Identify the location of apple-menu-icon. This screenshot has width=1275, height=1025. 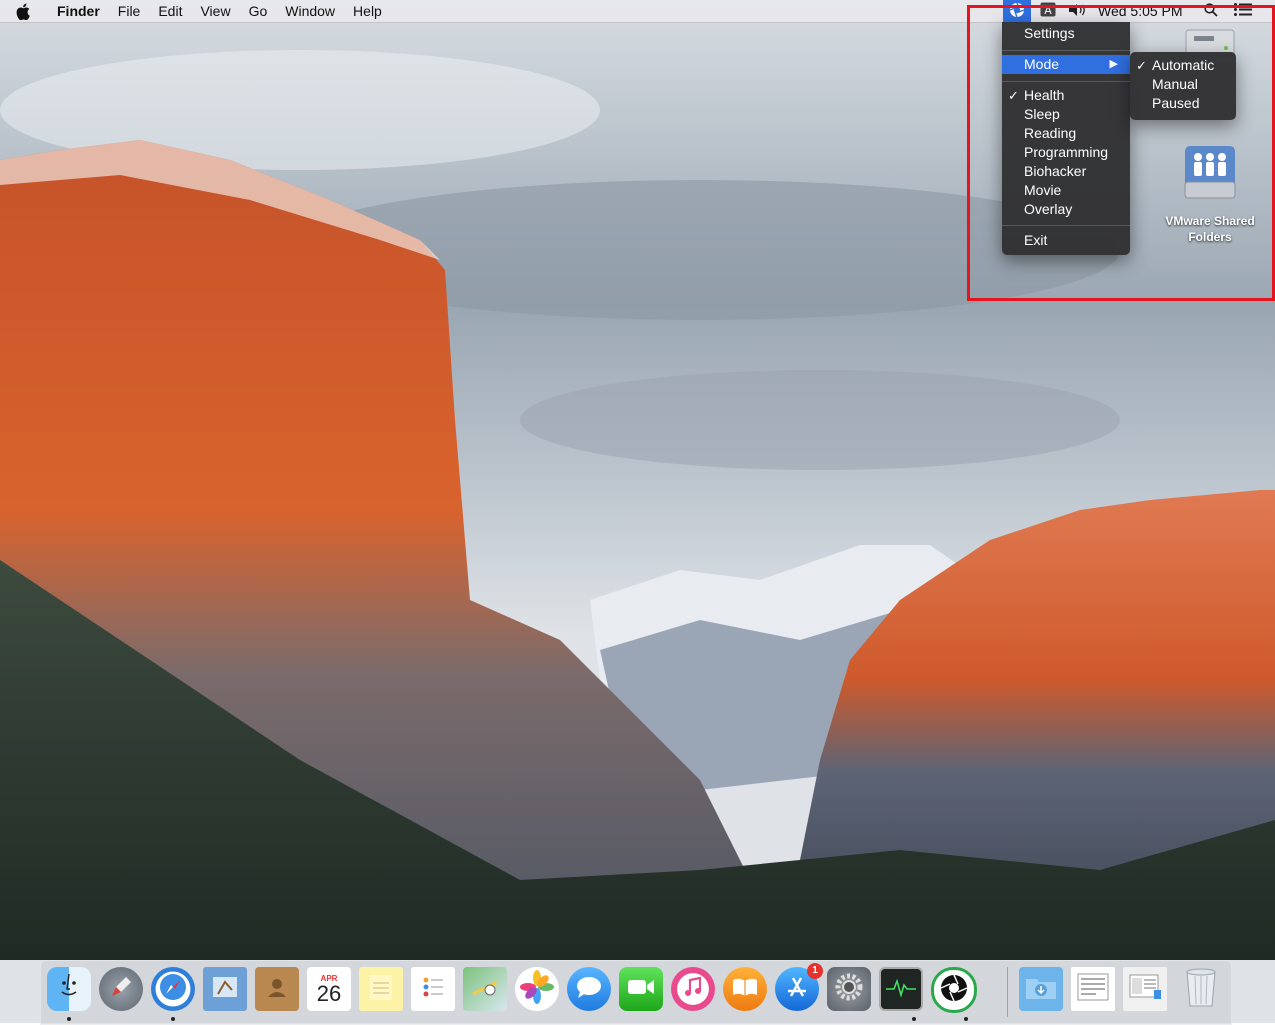
(24, 11).